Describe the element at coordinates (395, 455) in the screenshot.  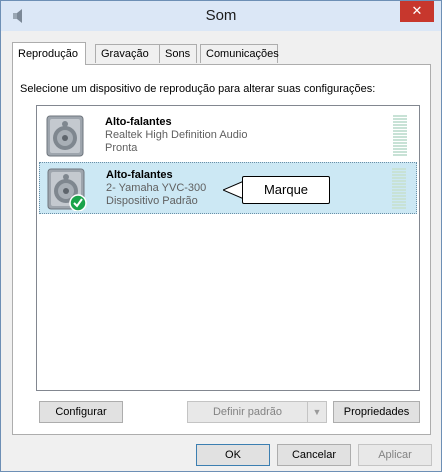
I see `apply-button: Aplicar` at that location.